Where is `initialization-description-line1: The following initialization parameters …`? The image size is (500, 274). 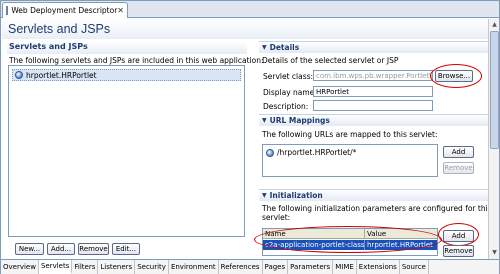
initialization-description-line1: The following initialization parameters … is located at coordinates (377, 208).